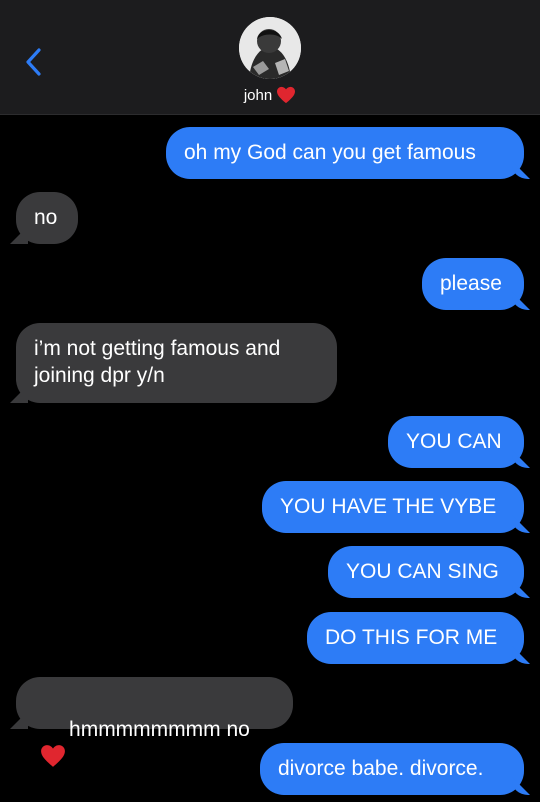 The width and height of the screenshot is (540, 802). I want to click on avatar-photo, so click(270, 48).